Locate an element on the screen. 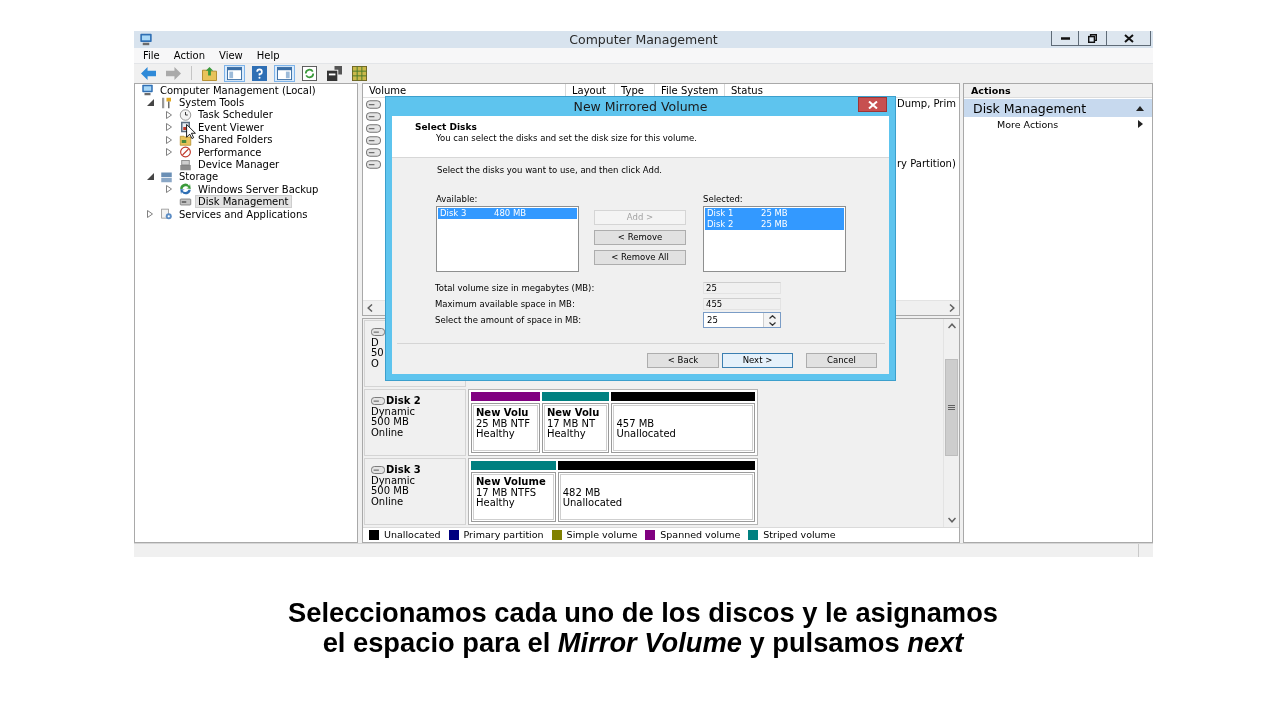 This screenshot has height=720, width=1280. tree-item: Shared Folders is located at coordinates (235, 140).